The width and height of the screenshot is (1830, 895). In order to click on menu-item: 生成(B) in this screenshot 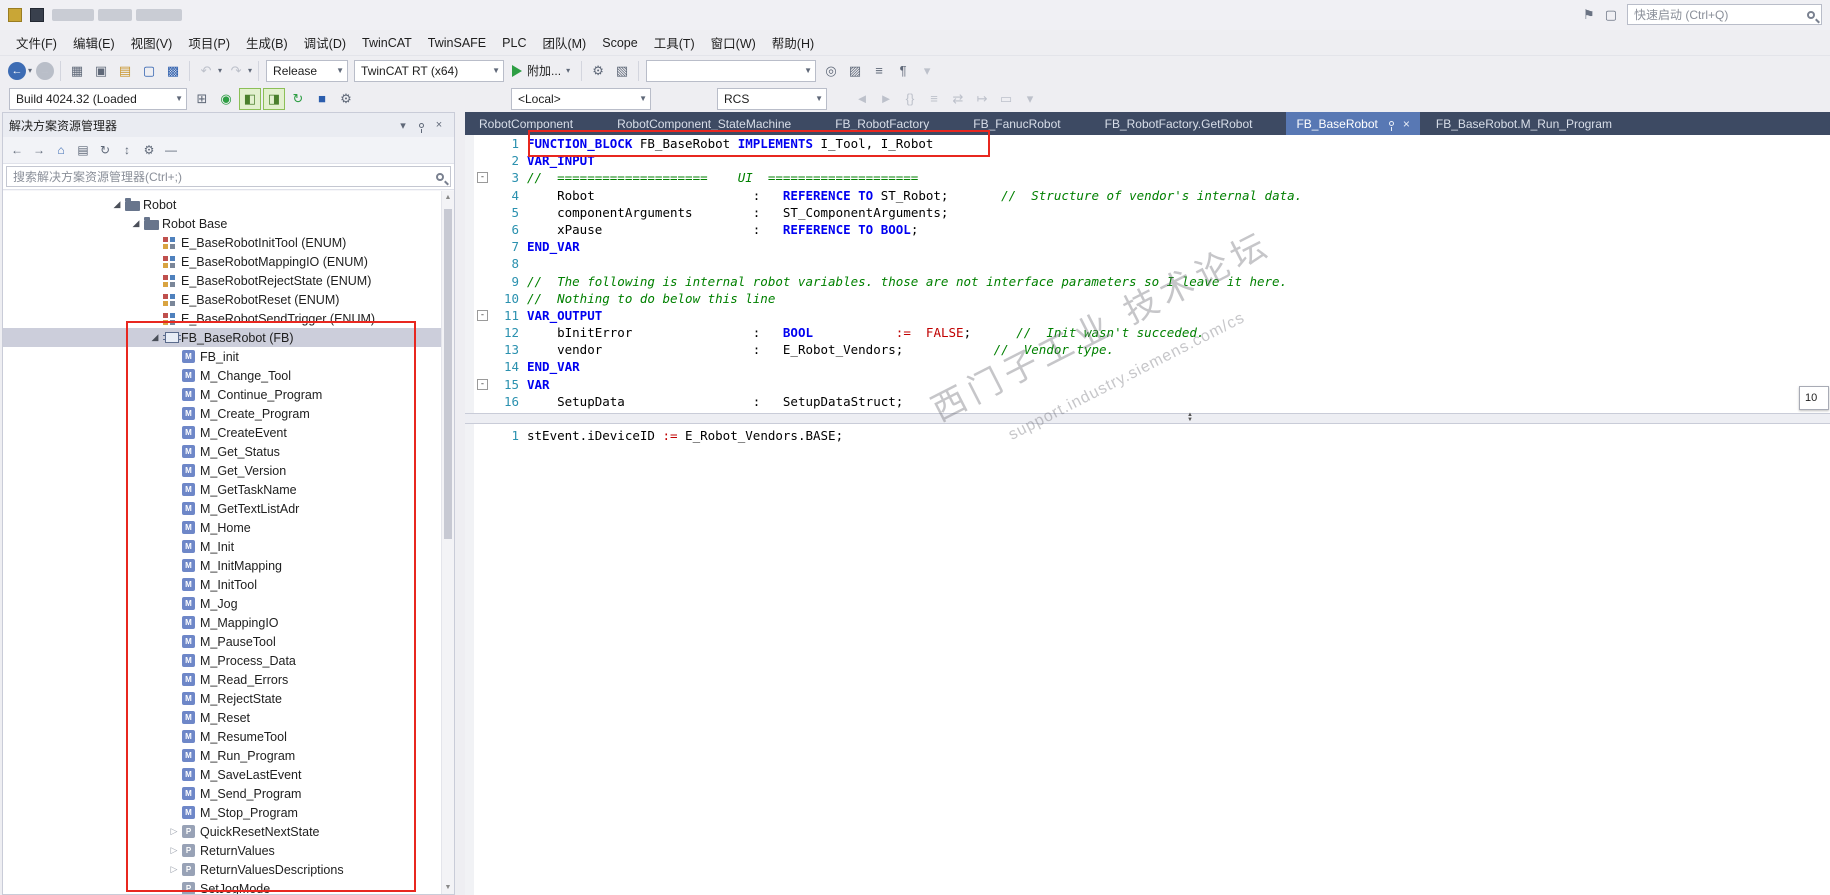, I will do `click(267, 42)`.